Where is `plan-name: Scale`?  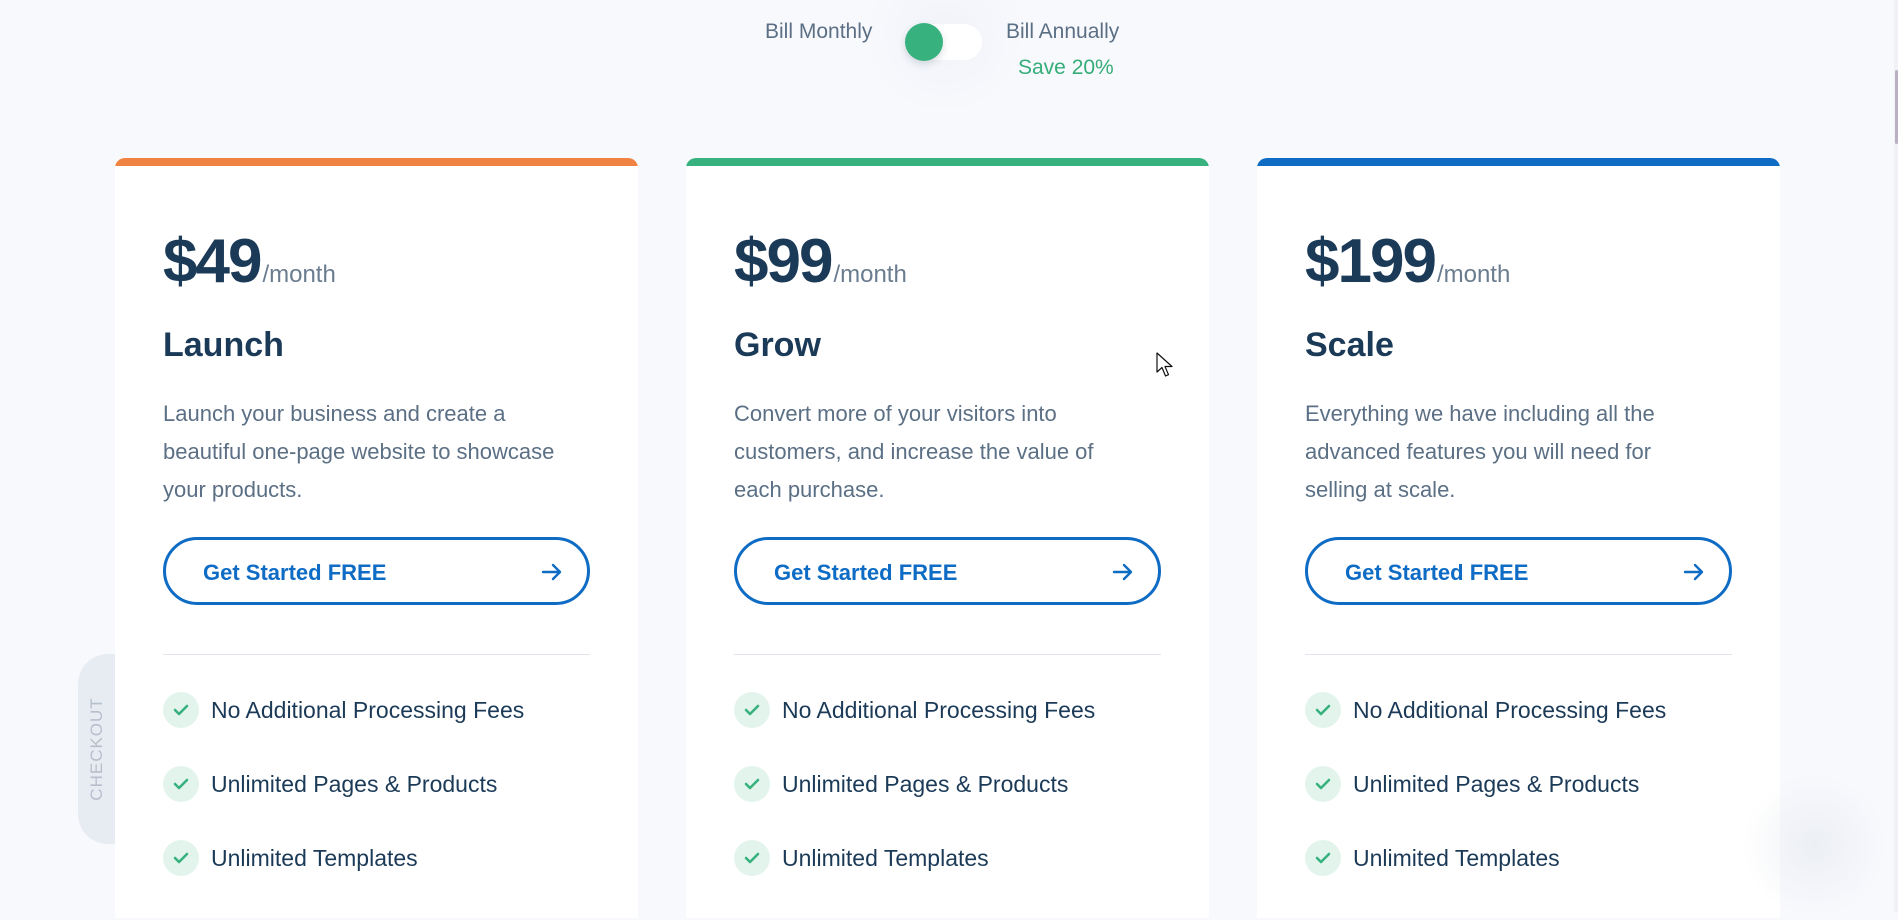
plan-name: Scale is located at coordinates (1349, 345).